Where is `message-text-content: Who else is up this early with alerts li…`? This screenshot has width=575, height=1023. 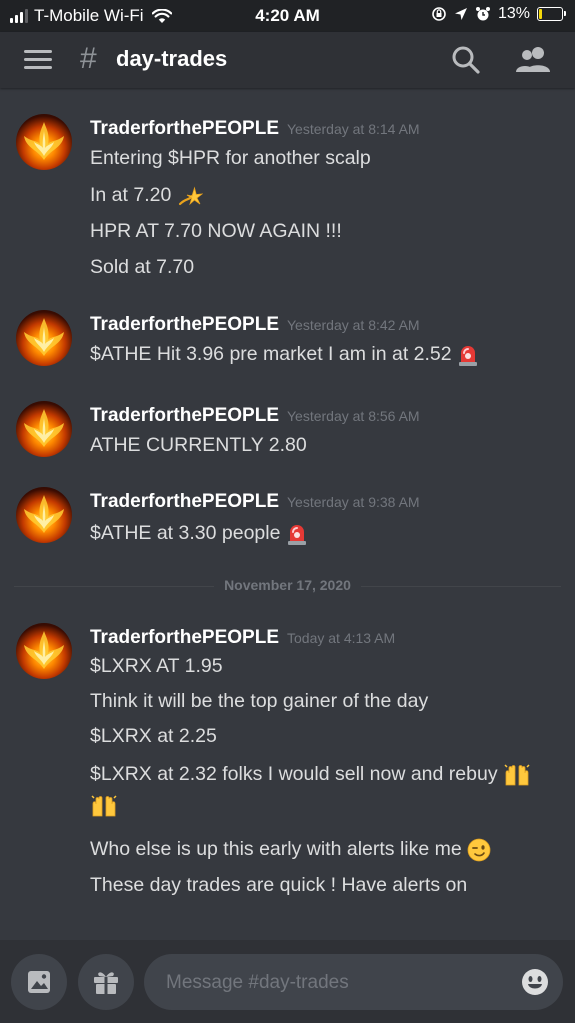 message-text-content: Who else is up this early with alerts li… is located at coordinates (276, 849).